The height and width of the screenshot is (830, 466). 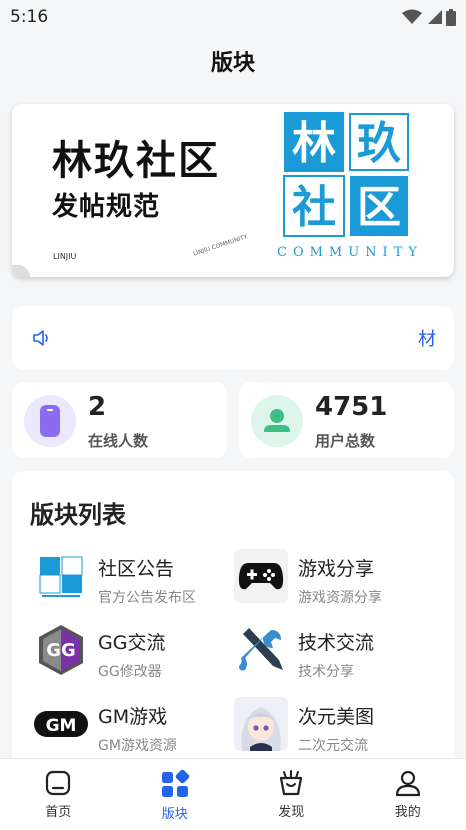 I want to click on section-desc: GM游戏资源, so click(x=137, y=746).